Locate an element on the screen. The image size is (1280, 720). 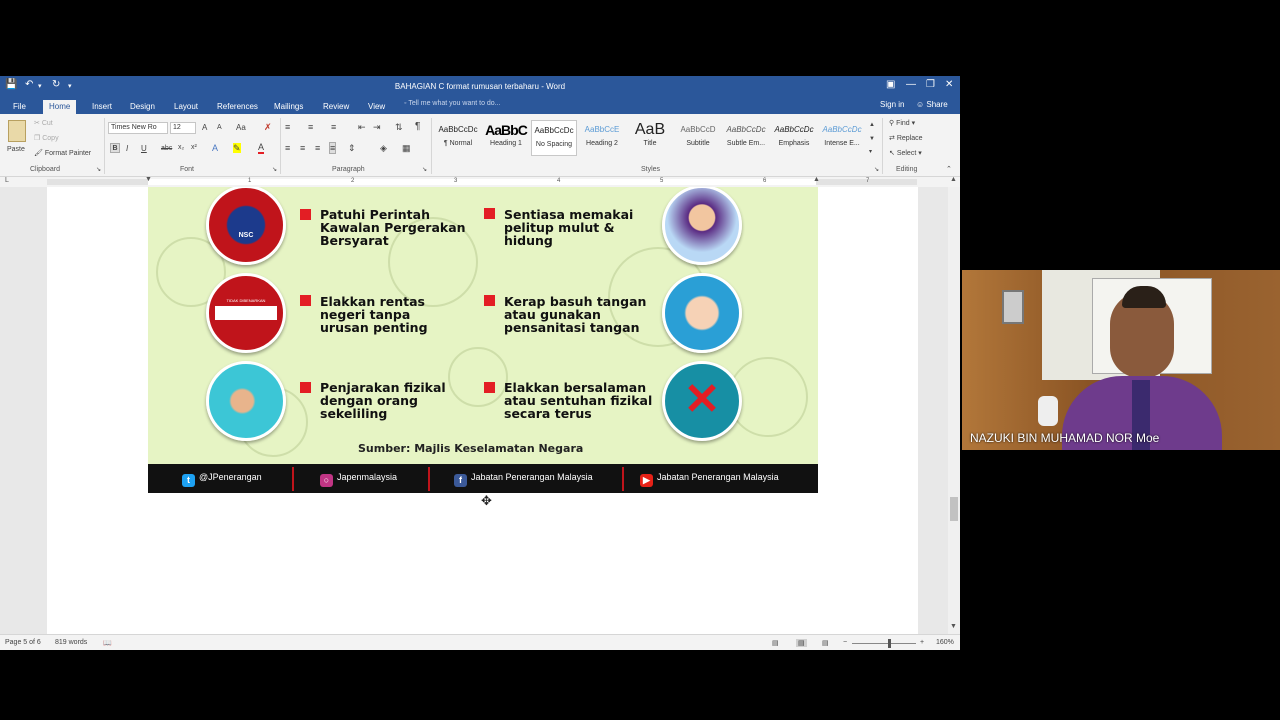
bullets-icon: ≡ is located at coordinates (287, 127).